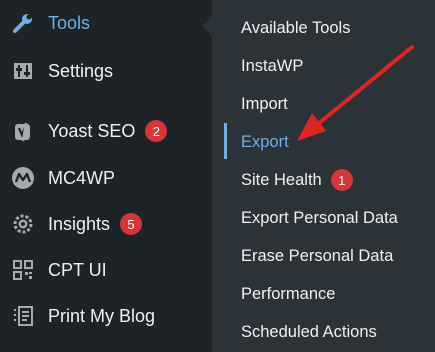 The height and width of the screenshot is (352, 435). Describe the element at coordinates (102, 315) in the screenshot. I see `sidebar-item-label: Print My Blog` at that location.